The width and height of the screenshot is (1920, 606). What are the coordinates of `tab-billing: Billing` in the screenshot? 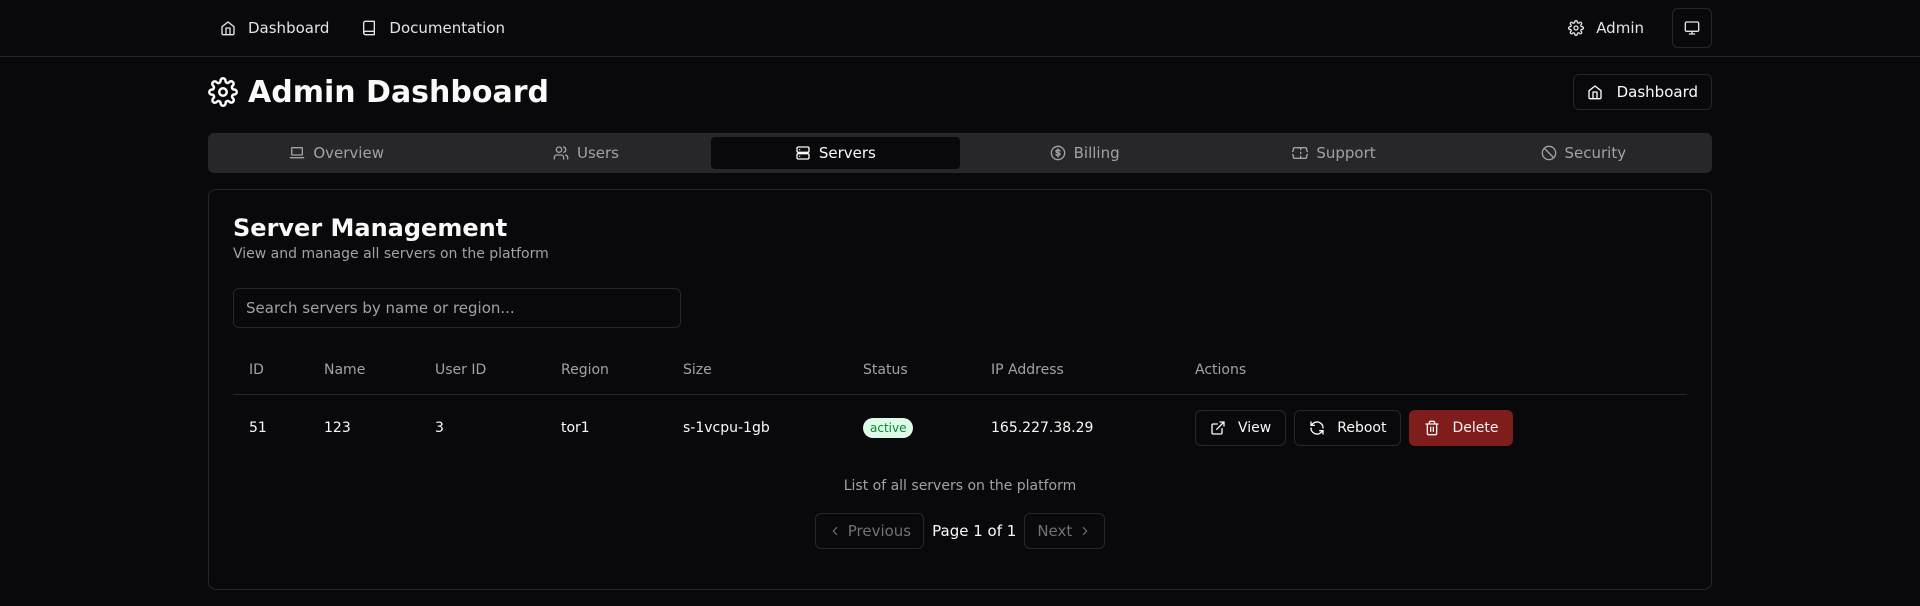 It's located at (1084, 153).